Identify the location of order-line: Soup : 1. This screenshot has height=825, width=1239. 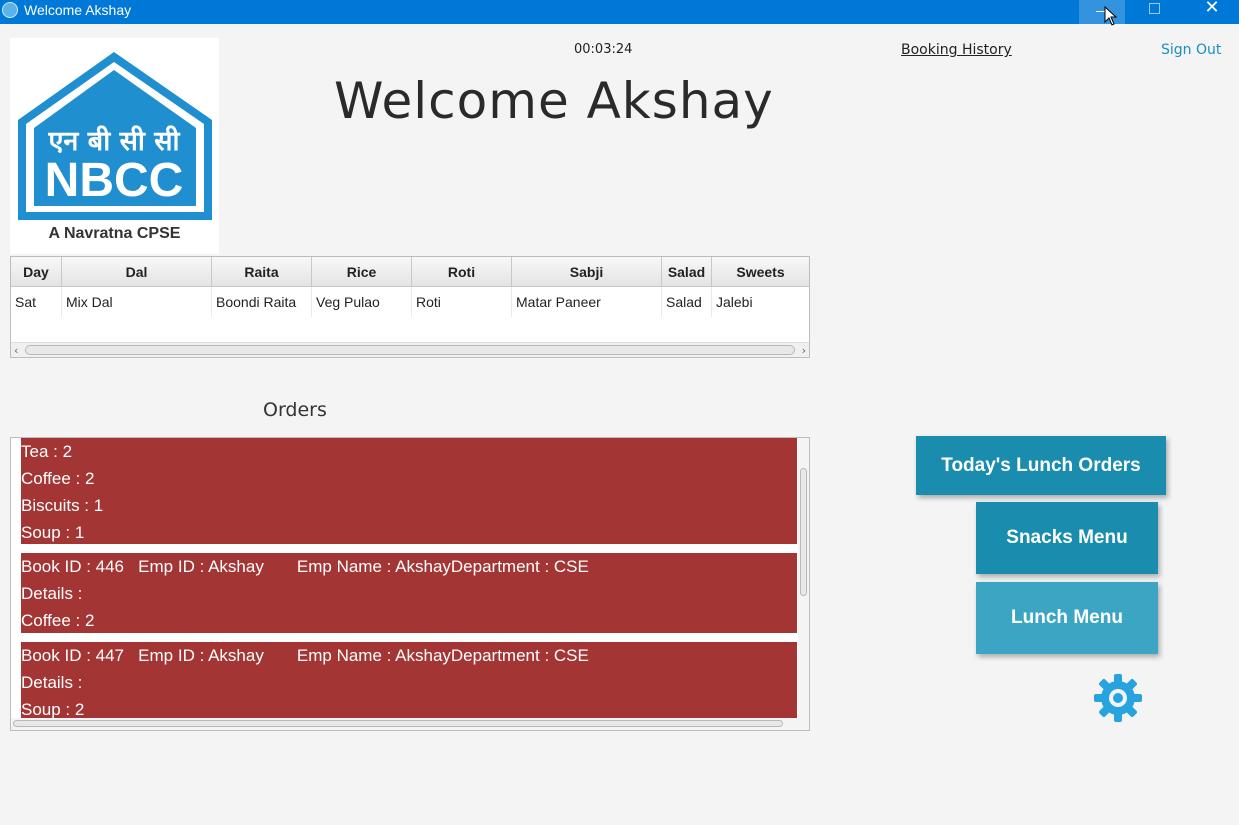
(53, 532).